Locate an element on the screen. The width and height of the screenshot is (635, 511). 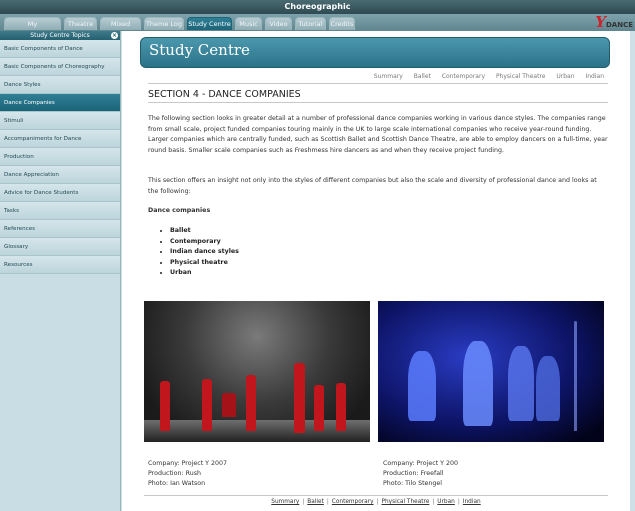
sidebar-item-production: Production is located at coordinates (60, 157).